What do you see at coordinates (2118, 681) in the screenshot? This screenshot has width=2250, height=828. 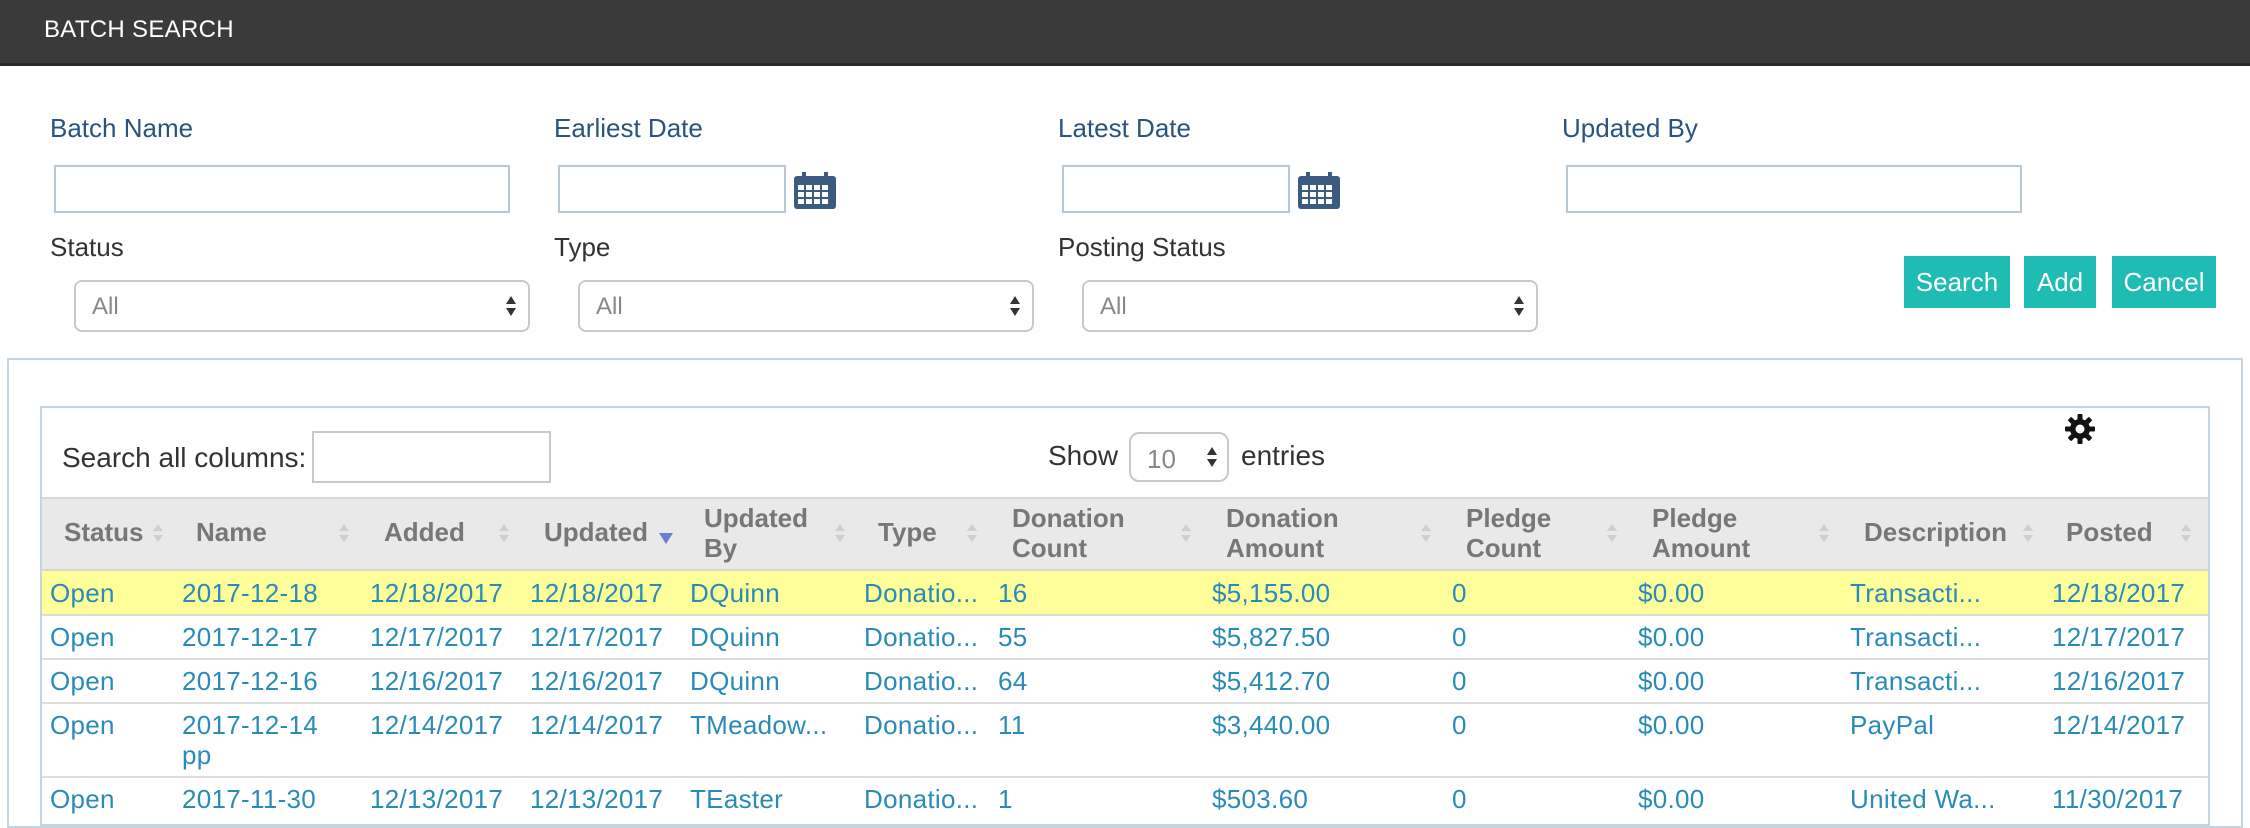 I see `cell-posted: 12/16/2017` at bounding box center [2118, 681].